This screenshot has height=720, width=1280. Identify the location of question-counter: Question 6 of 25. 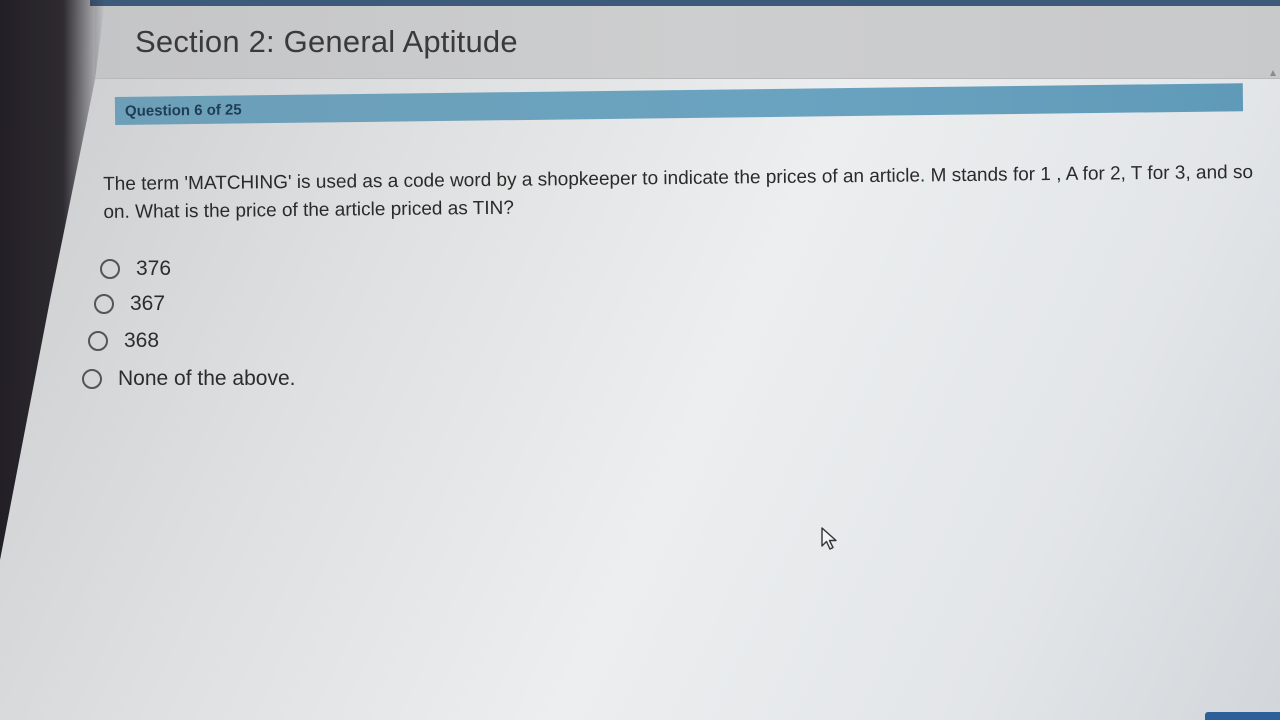
(183, 110).